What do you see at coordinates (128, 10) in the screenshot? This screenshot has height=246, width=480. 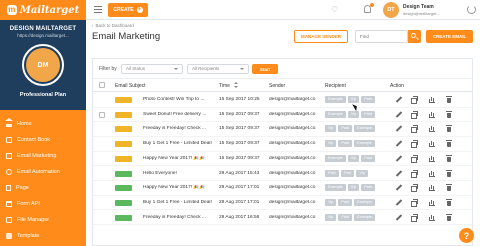 I see `create-button: CREATE +` at bounding box center [128, 10].